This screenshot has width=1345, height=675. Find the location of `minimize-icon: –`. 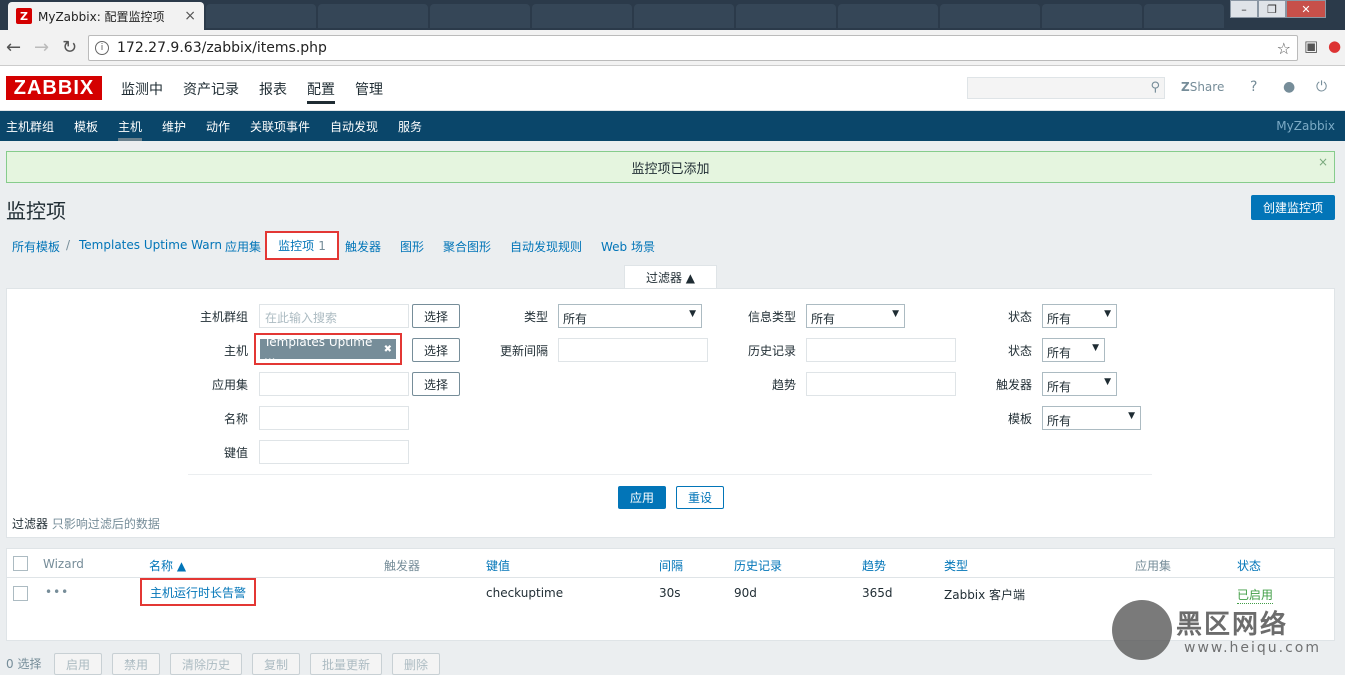

minimize-icon: – is located at coordinates (1244, 9).